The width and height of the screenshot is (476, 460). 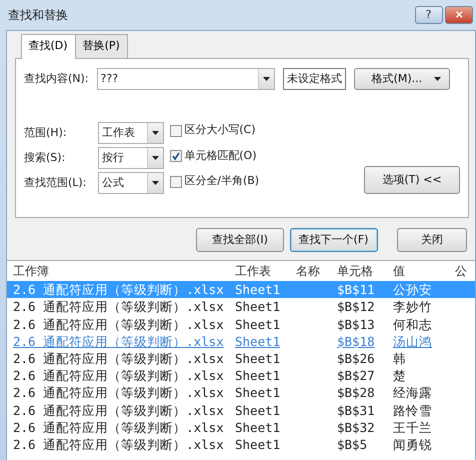 I want to click on select-field: 公式, so click(x=131, y=183).